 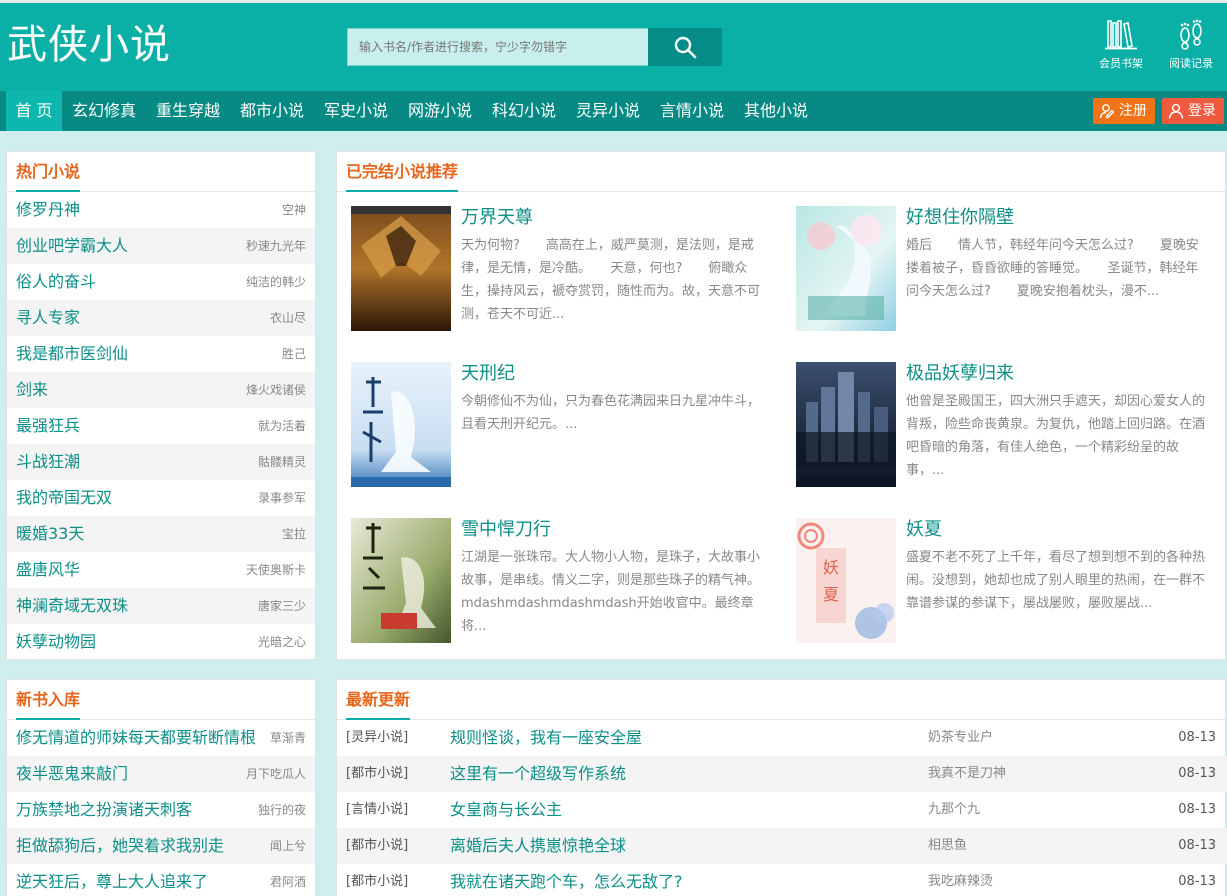 I want to click on novel-author: 君阿酒, so click(x=287, y=882).